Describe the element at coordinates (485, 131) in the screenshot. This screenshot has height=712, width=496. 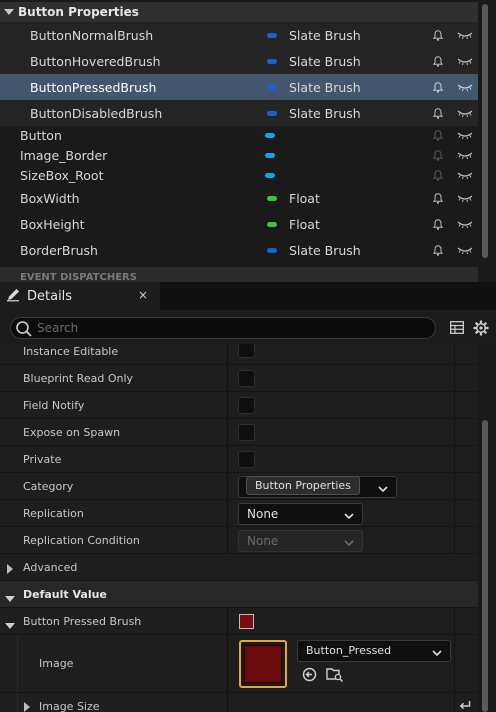
I see `scrollbar-thumb` at that location.